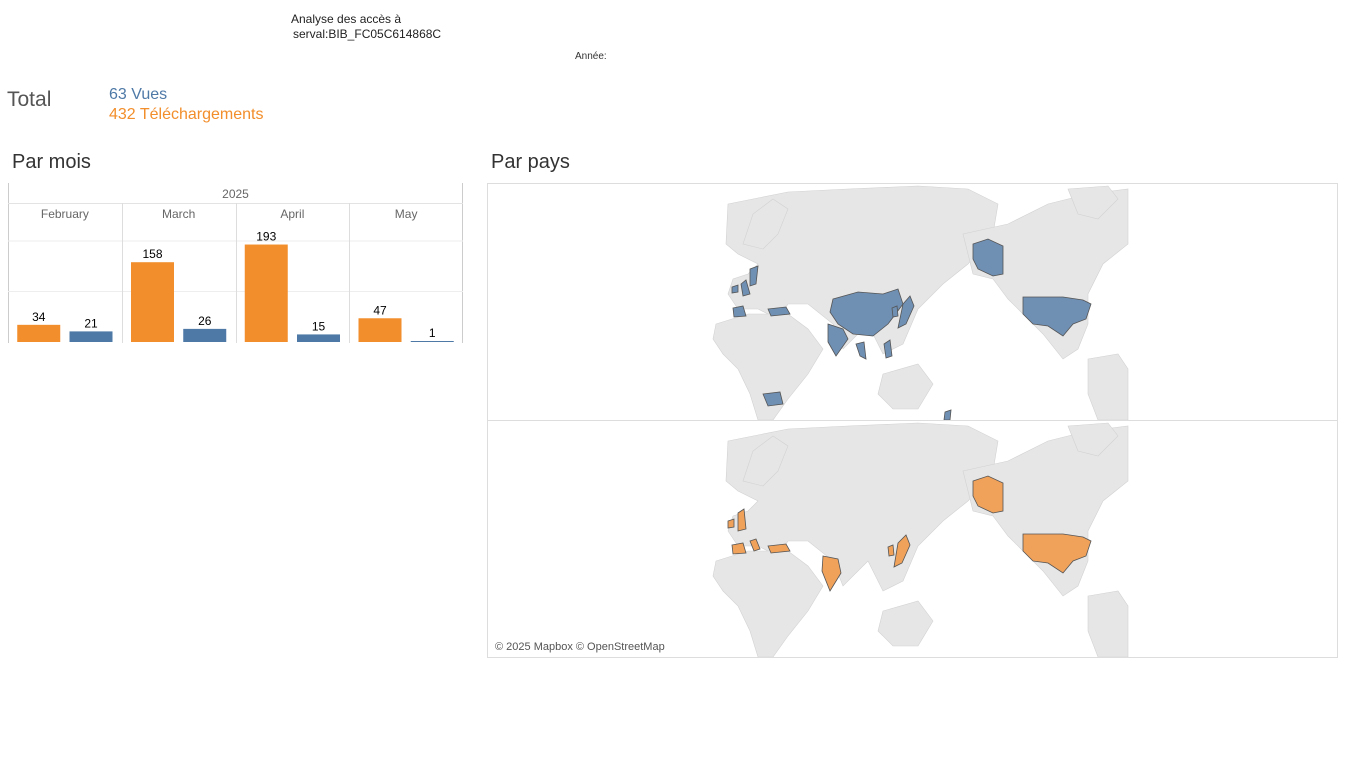  Describe the element at coordinates (319, 326) in the screenshot. I see `bar-value-label: 15` at that location.